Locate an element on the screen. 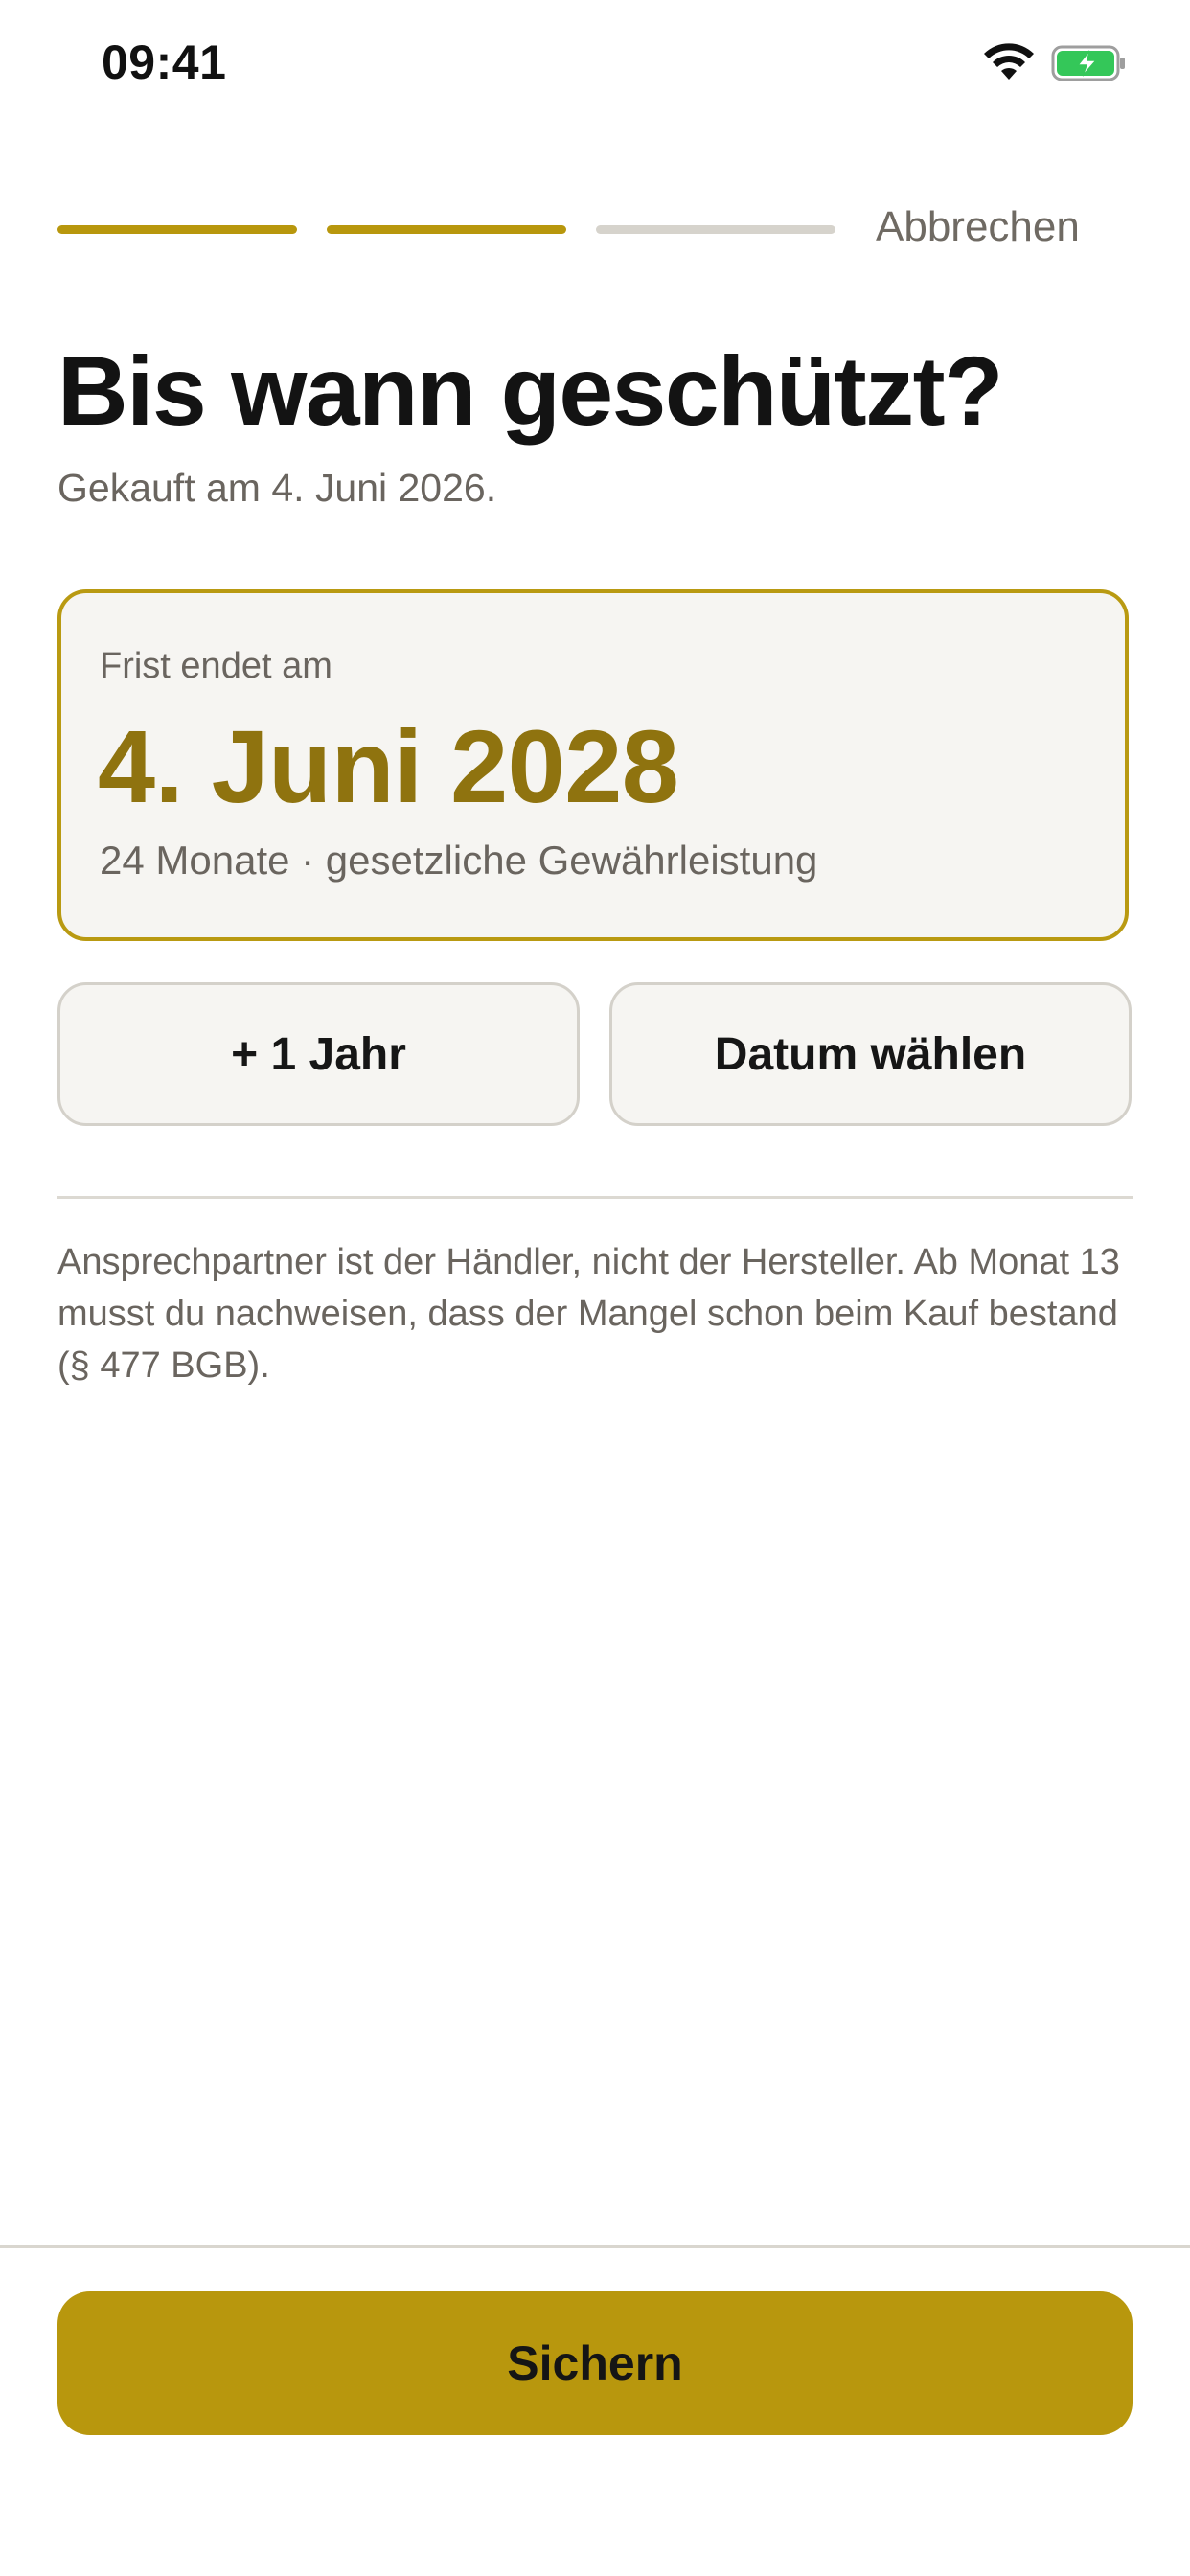  deadline-detail: 24 Monate · gesetzliche Gewährleistung is located at coordinates (459, 860).